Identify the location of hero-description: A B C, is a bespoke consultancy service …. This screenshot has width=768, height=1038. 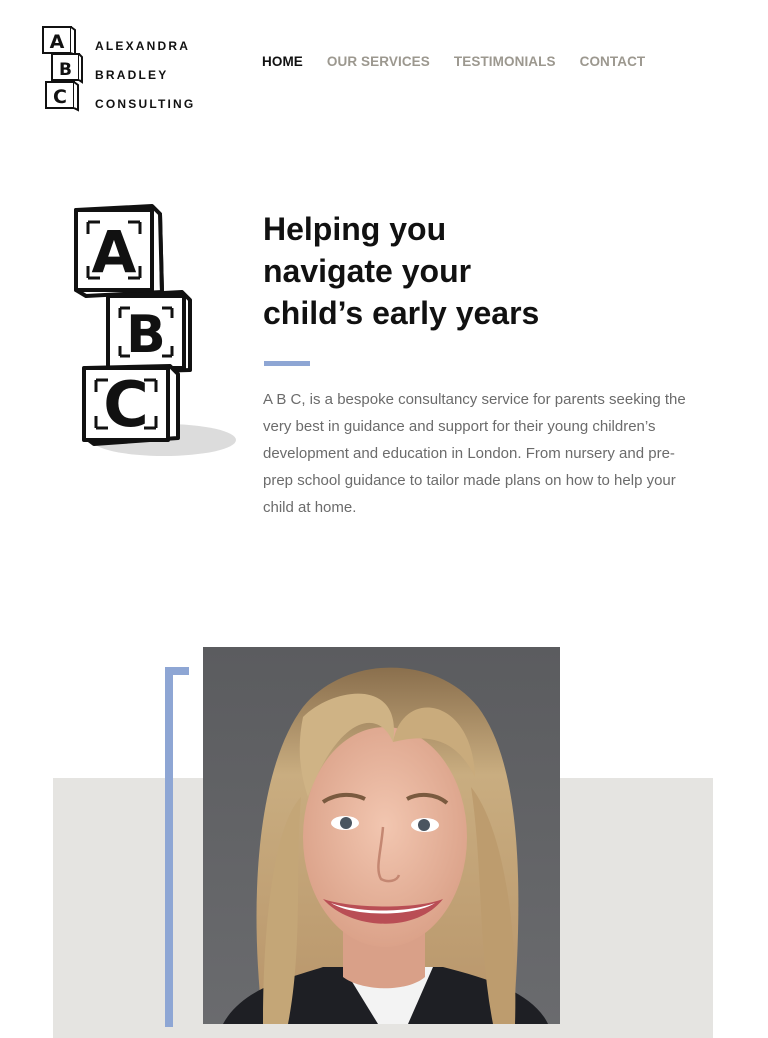
(474, 453).